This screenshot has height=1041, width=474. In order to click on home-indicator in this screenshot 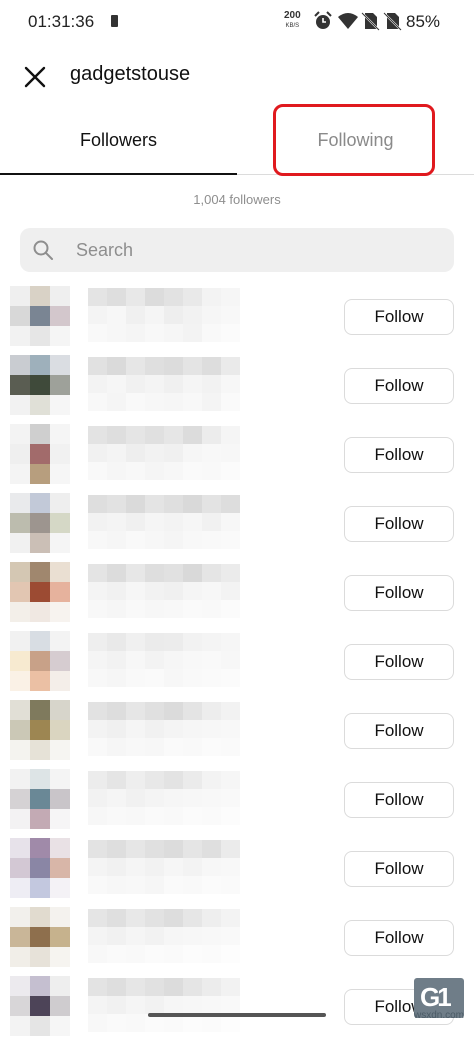, I will do `click(237, 1015)`.